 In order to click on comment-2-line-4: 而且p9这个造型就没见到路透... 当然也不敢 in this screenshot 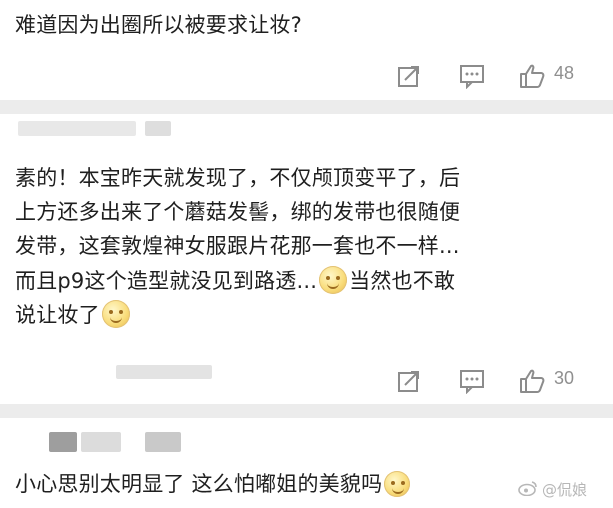, I will do `click(235, 281)`.